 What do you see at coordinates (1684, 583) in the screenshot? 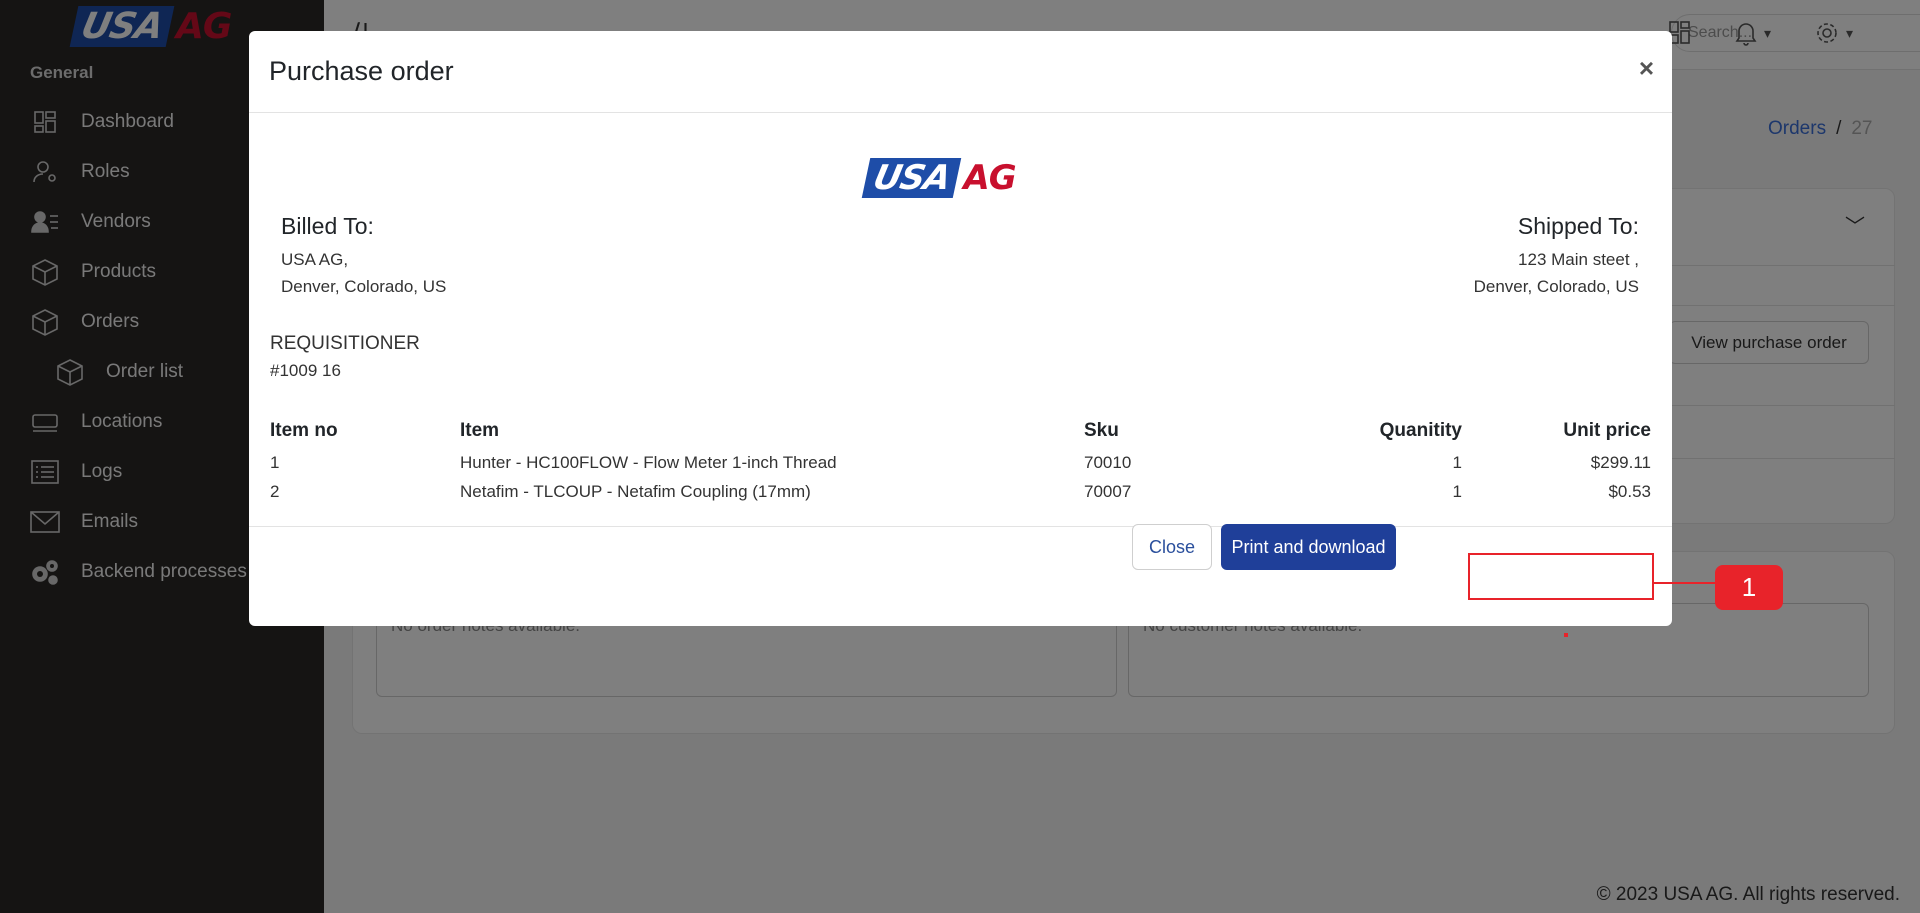
I see `highlight-connector` at bounding box center [1684, 583].